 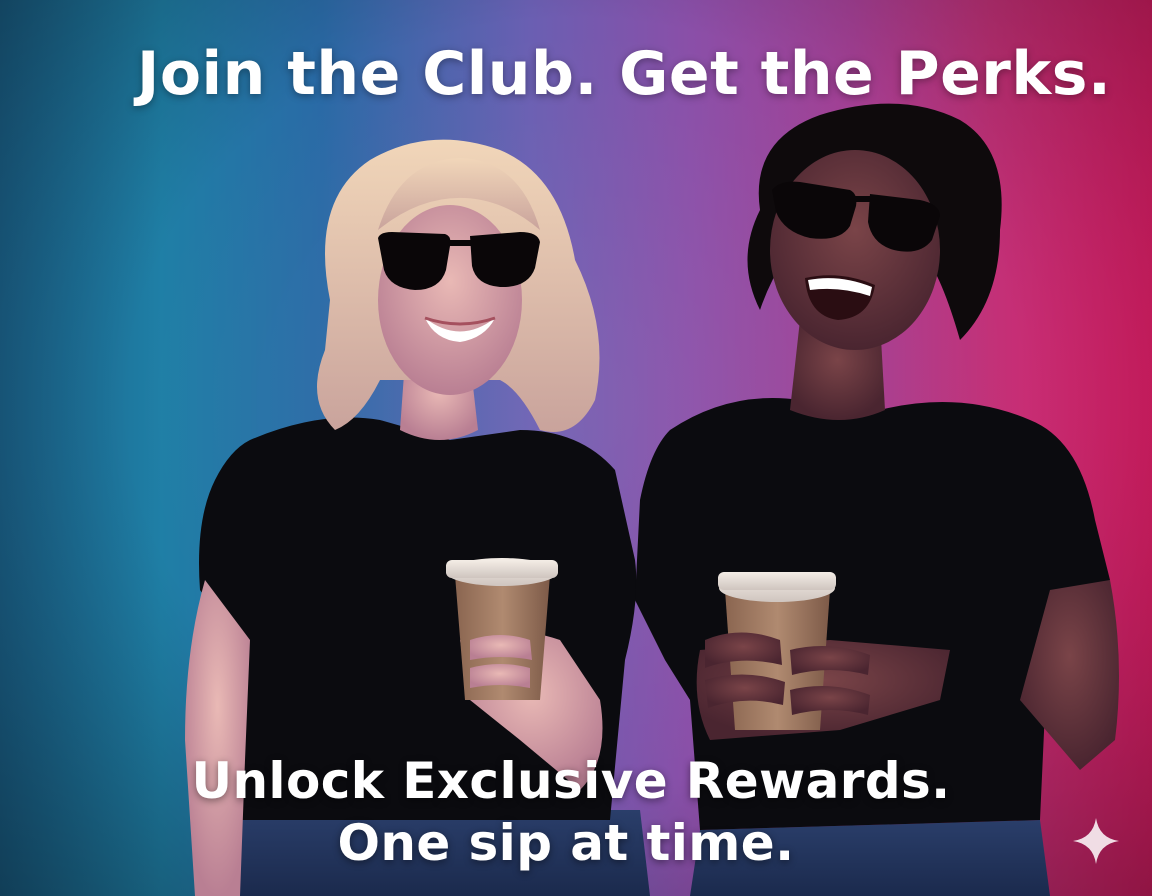 I want to click on sparkle-icon, so click(x=1096, y=841).